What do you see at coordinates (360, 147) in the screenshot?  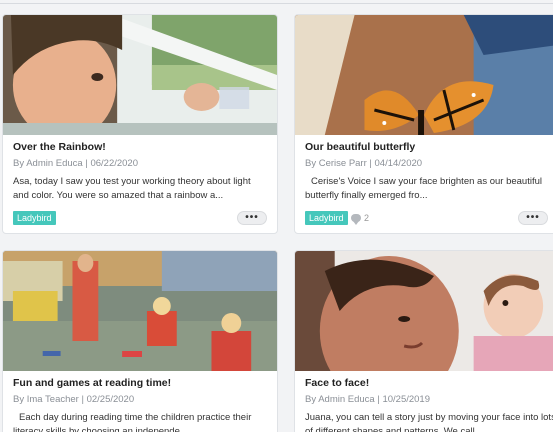 I see `post-title: Our beautiful butterfly` at bounding box center [360, 147].